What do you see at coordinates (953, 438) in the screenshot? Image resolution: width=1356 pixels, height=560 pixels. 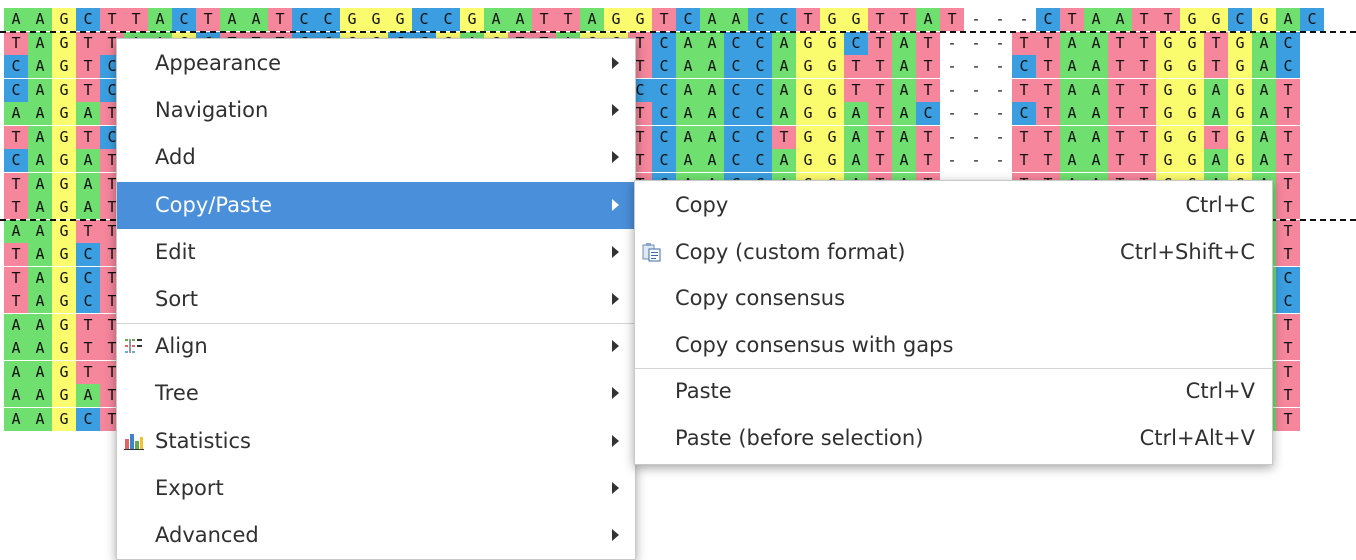 I see `submenu-item-paste-before: Paste (before selection) Ctrl+Alt+V` at bounding box center [953, 438].